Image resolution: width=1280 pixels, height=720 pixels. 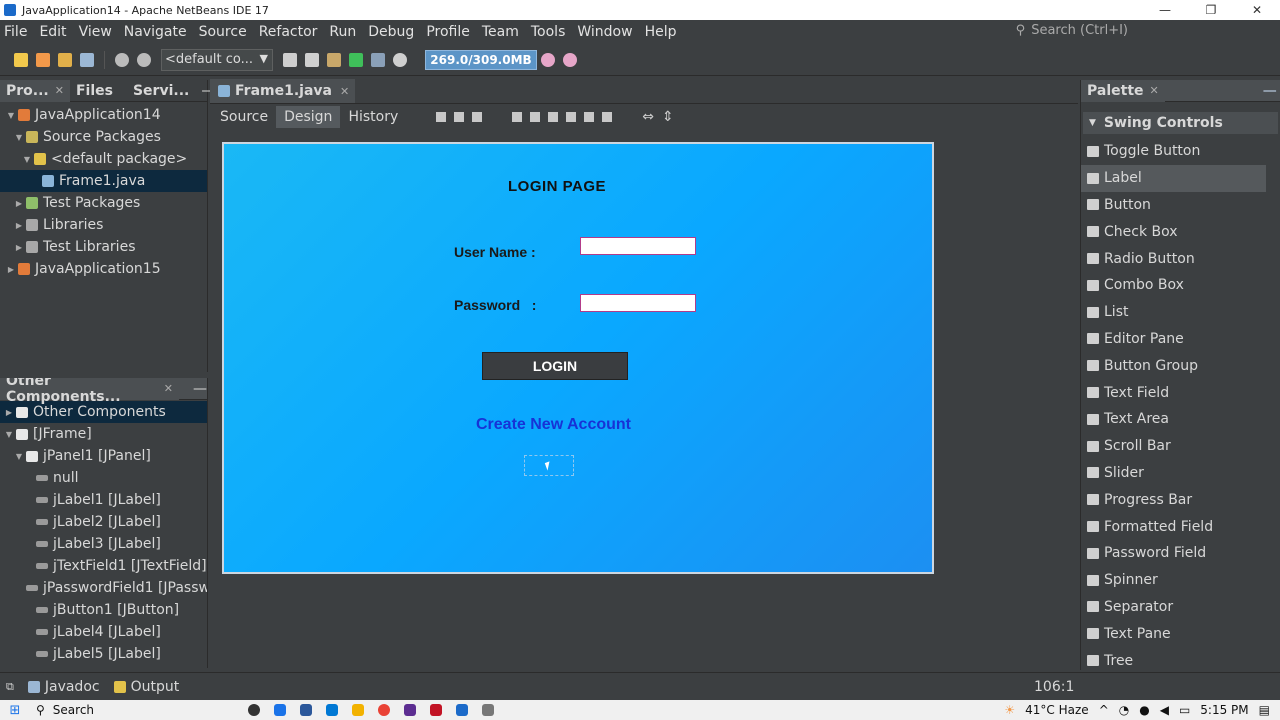 What do you see at coordinates (661, 32) in the screenshot?
I see `menu-help: Help` at bounding box center [661, 32].